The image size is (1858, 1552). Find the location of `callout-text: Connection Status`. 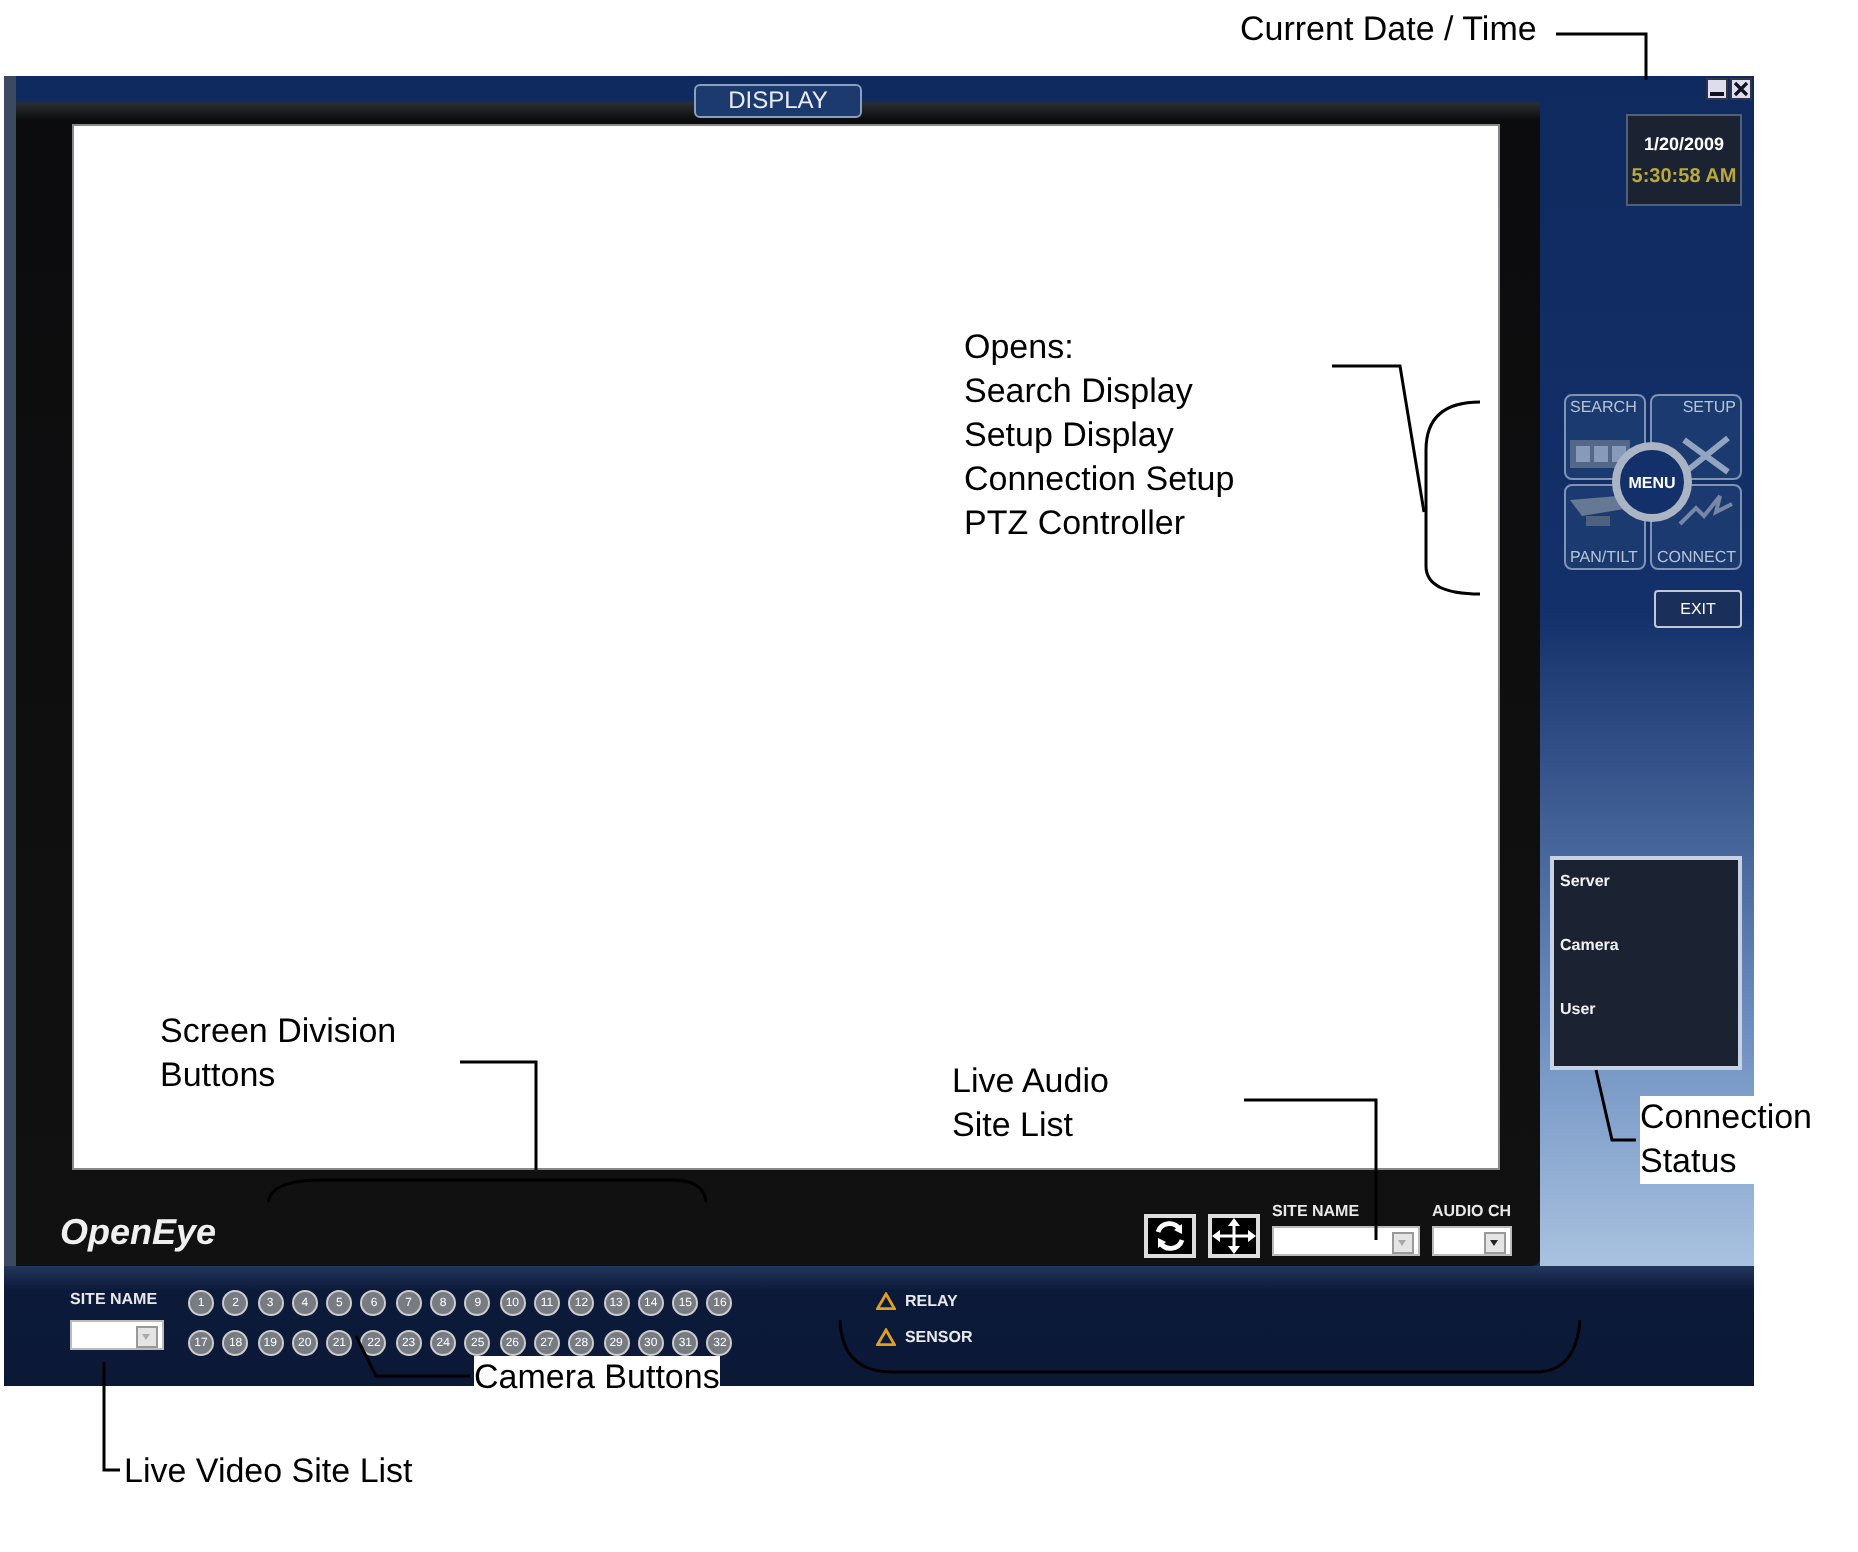

callout-text: Connection Status is located at coordinates (1726, 1140).